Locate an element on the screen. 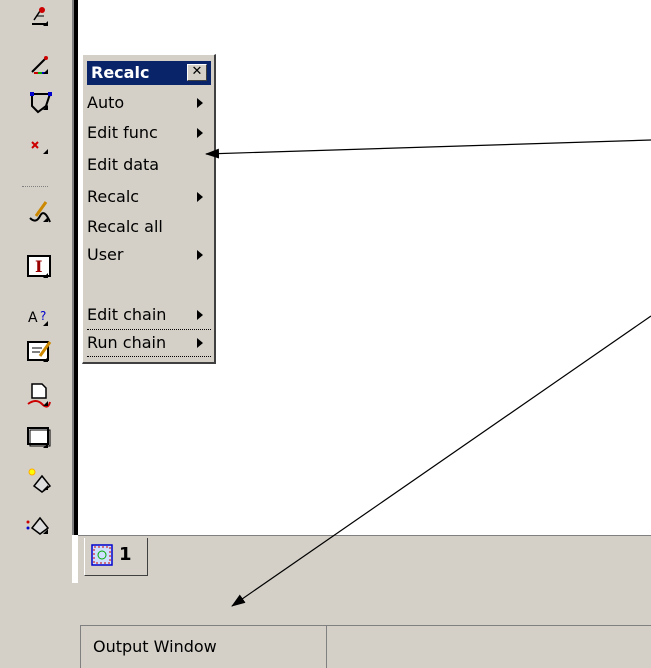  edit-note-tool-button is located at coordinates (34, 352).